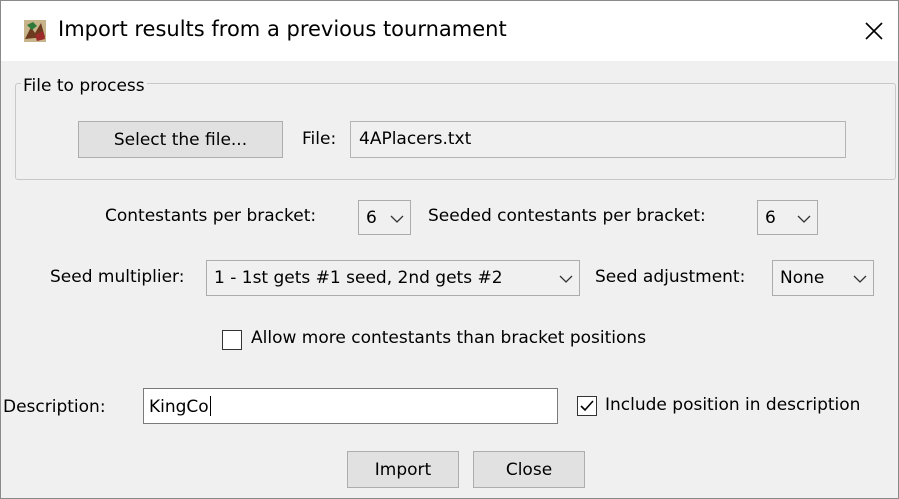  I want to click on include-position-checkbox, so click(587, 406).